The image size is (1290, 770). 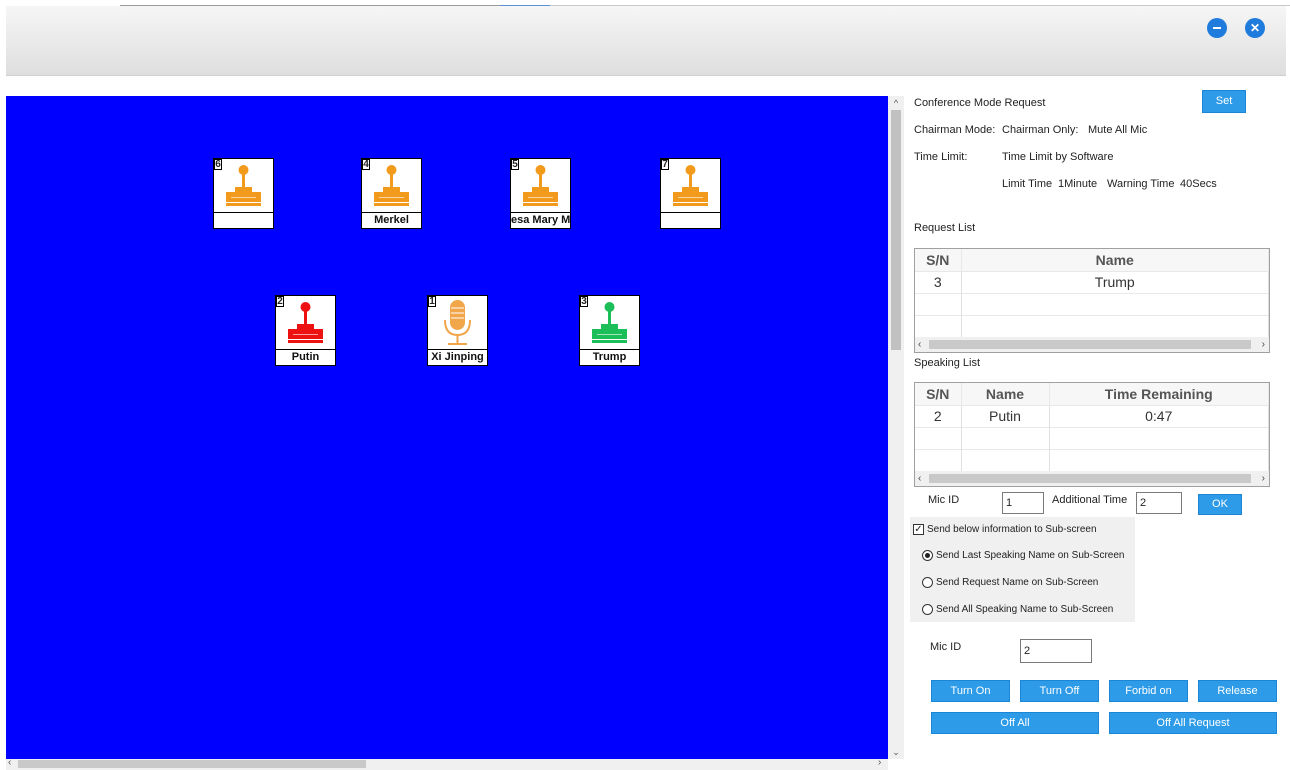 I want to click on chairman-mode-label: Chairman Mode:, so click(x=955, y=130).